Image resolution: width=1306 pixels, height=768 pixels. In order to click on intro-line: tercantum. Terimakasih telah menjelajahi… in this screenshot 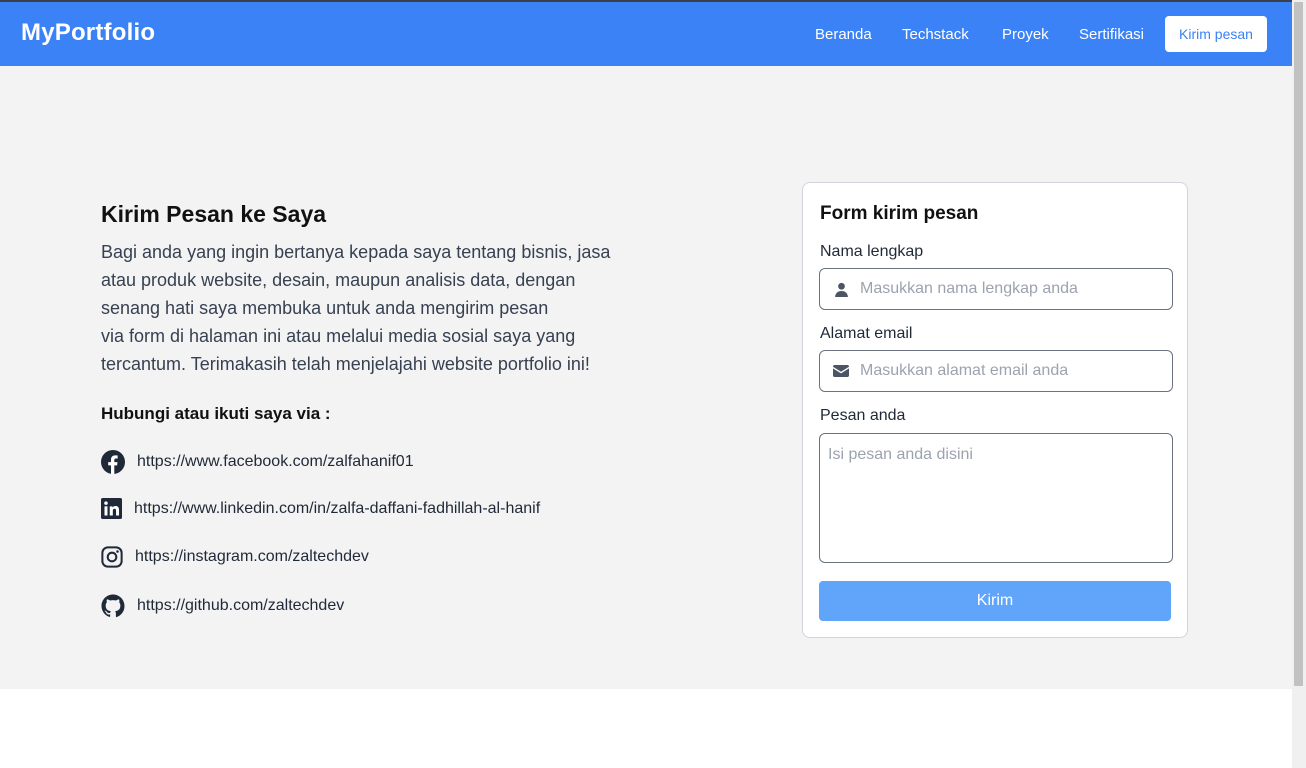, I will do `click(345, 364)`.